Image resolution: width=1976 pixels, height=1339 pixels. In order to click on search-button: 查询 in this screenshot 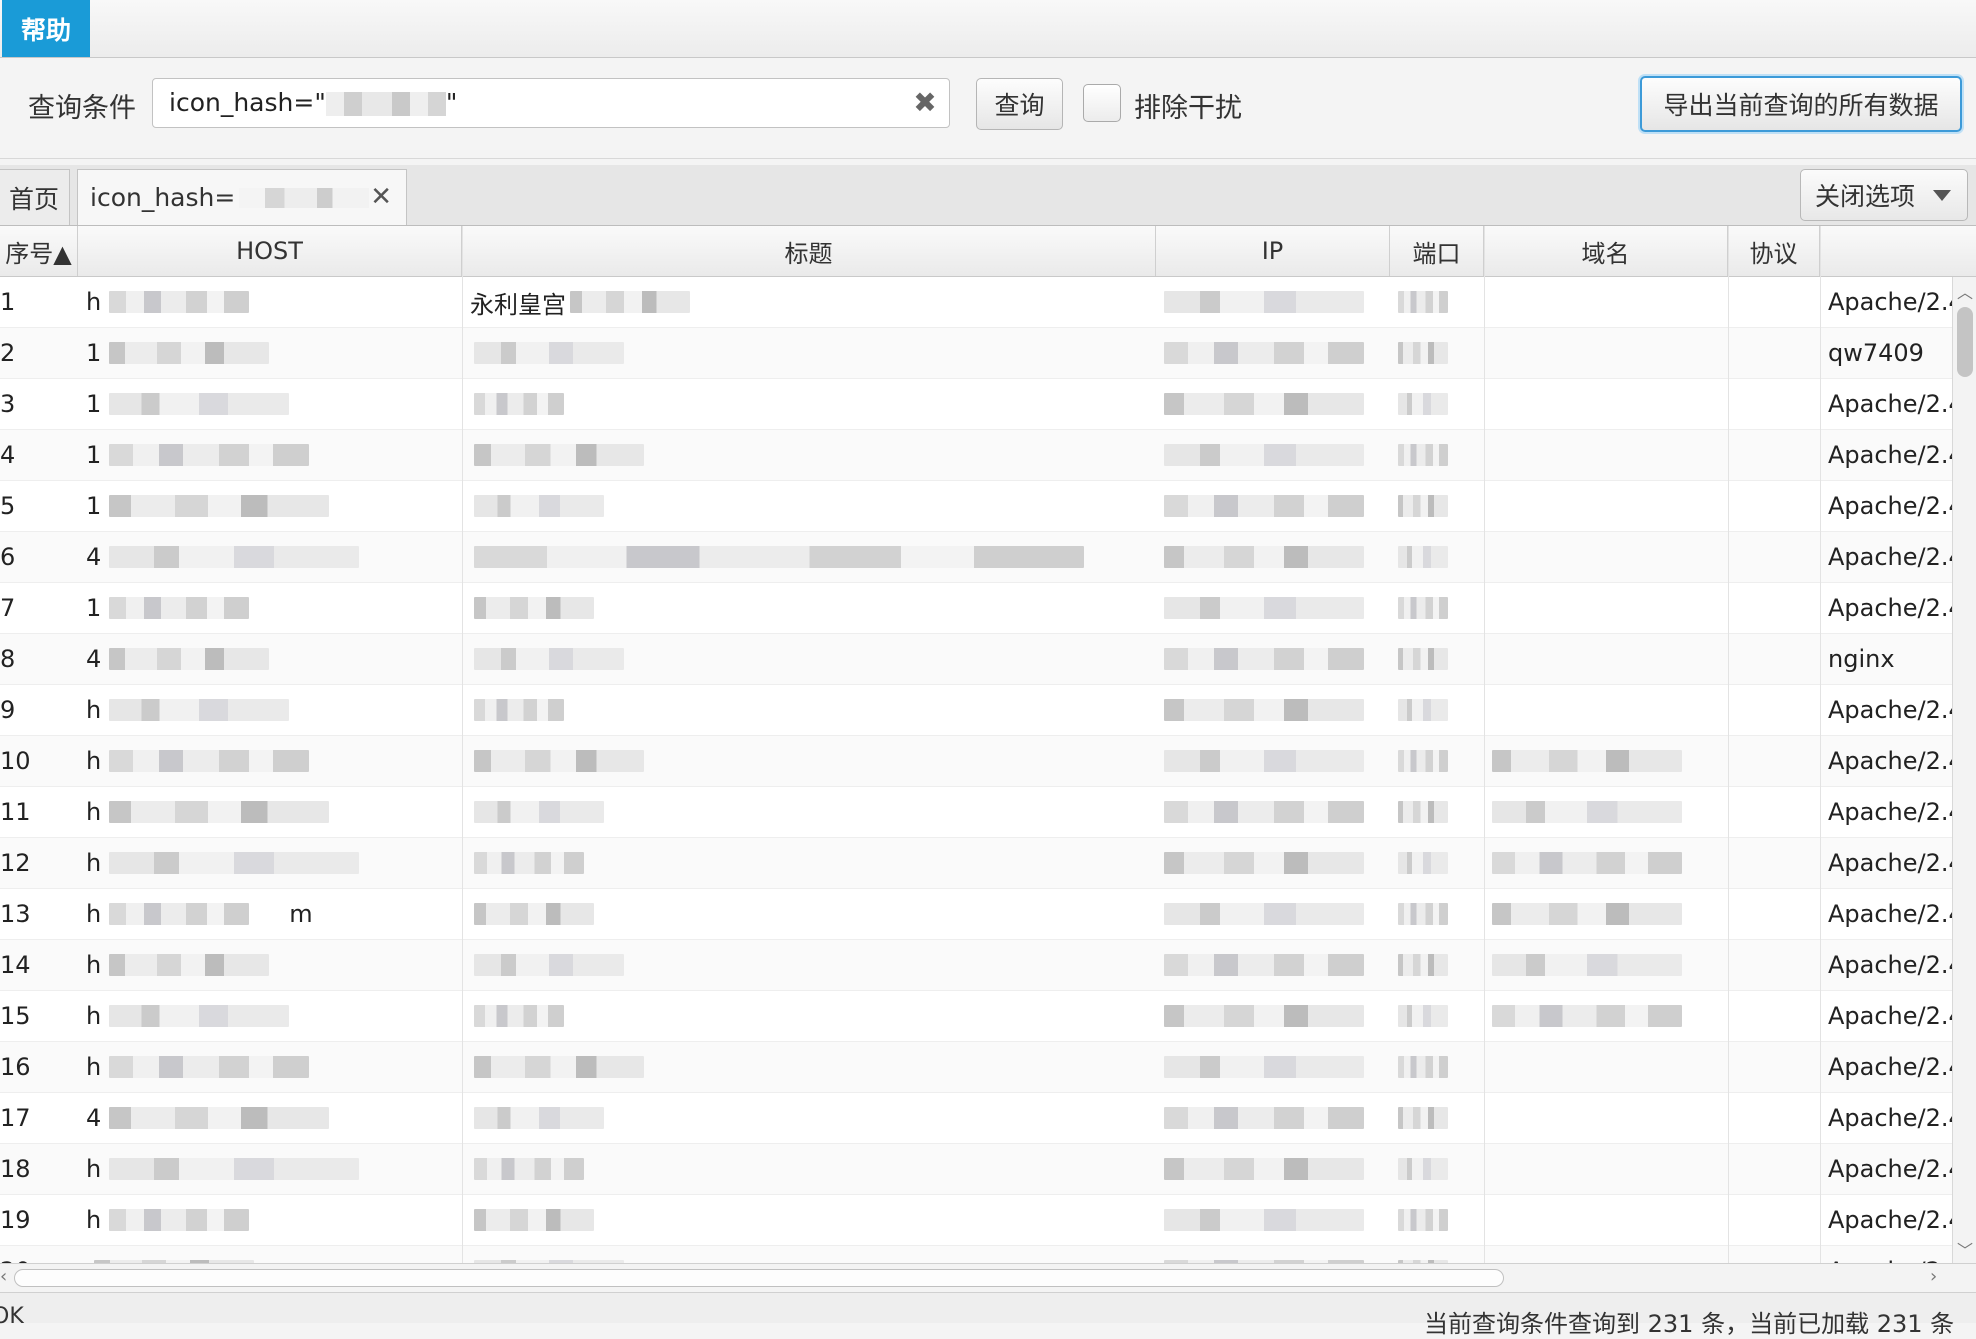, I will do `click(1019, 104)`.